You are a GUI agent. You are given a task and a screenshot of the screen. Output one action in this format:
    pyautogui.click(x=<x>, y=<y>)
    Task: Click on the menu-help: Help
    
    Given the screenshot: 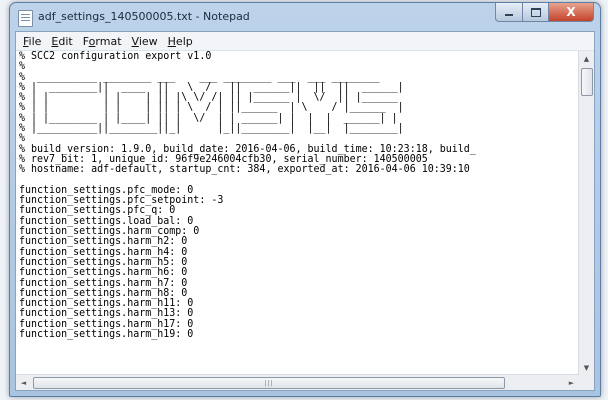 What is the action you would take?
    pyautogui.click(x=180, y=41)
    